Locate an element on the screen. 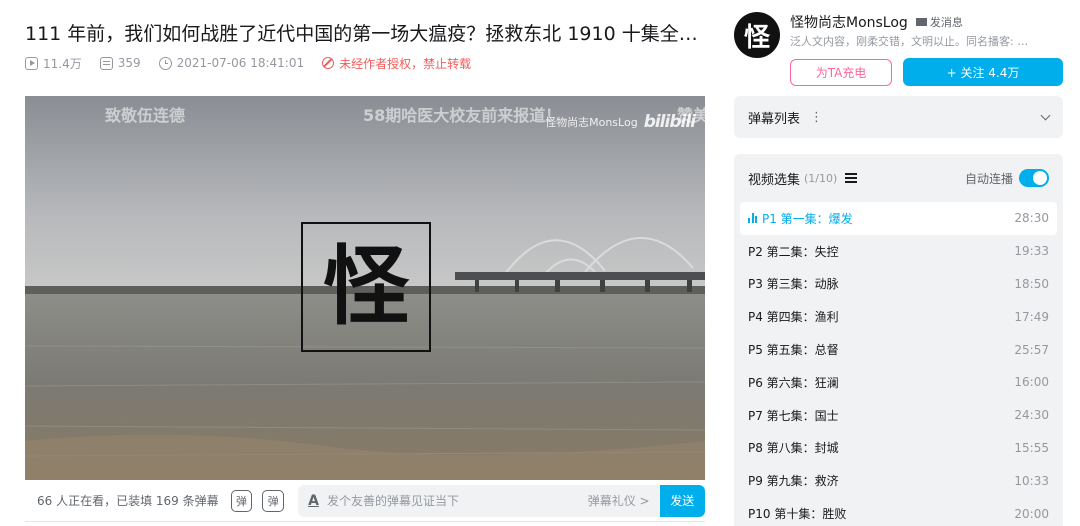 This screenshot has width=1080, height=526. episode-duration: 25:57 is located at coordinates (1031, 349).